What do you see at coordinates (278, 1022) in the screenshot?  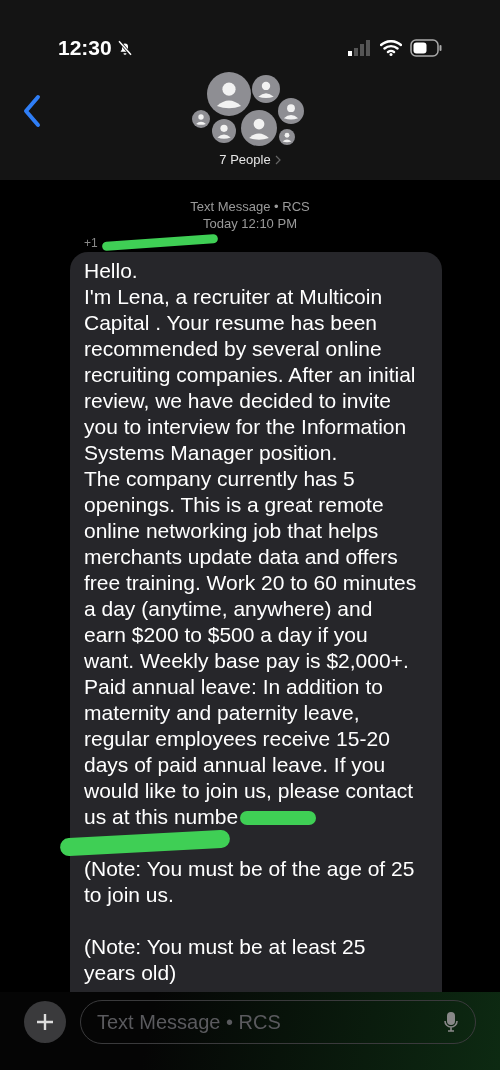 I see `message-input: Text Message • RCS` at bounding box center [278, 1022].